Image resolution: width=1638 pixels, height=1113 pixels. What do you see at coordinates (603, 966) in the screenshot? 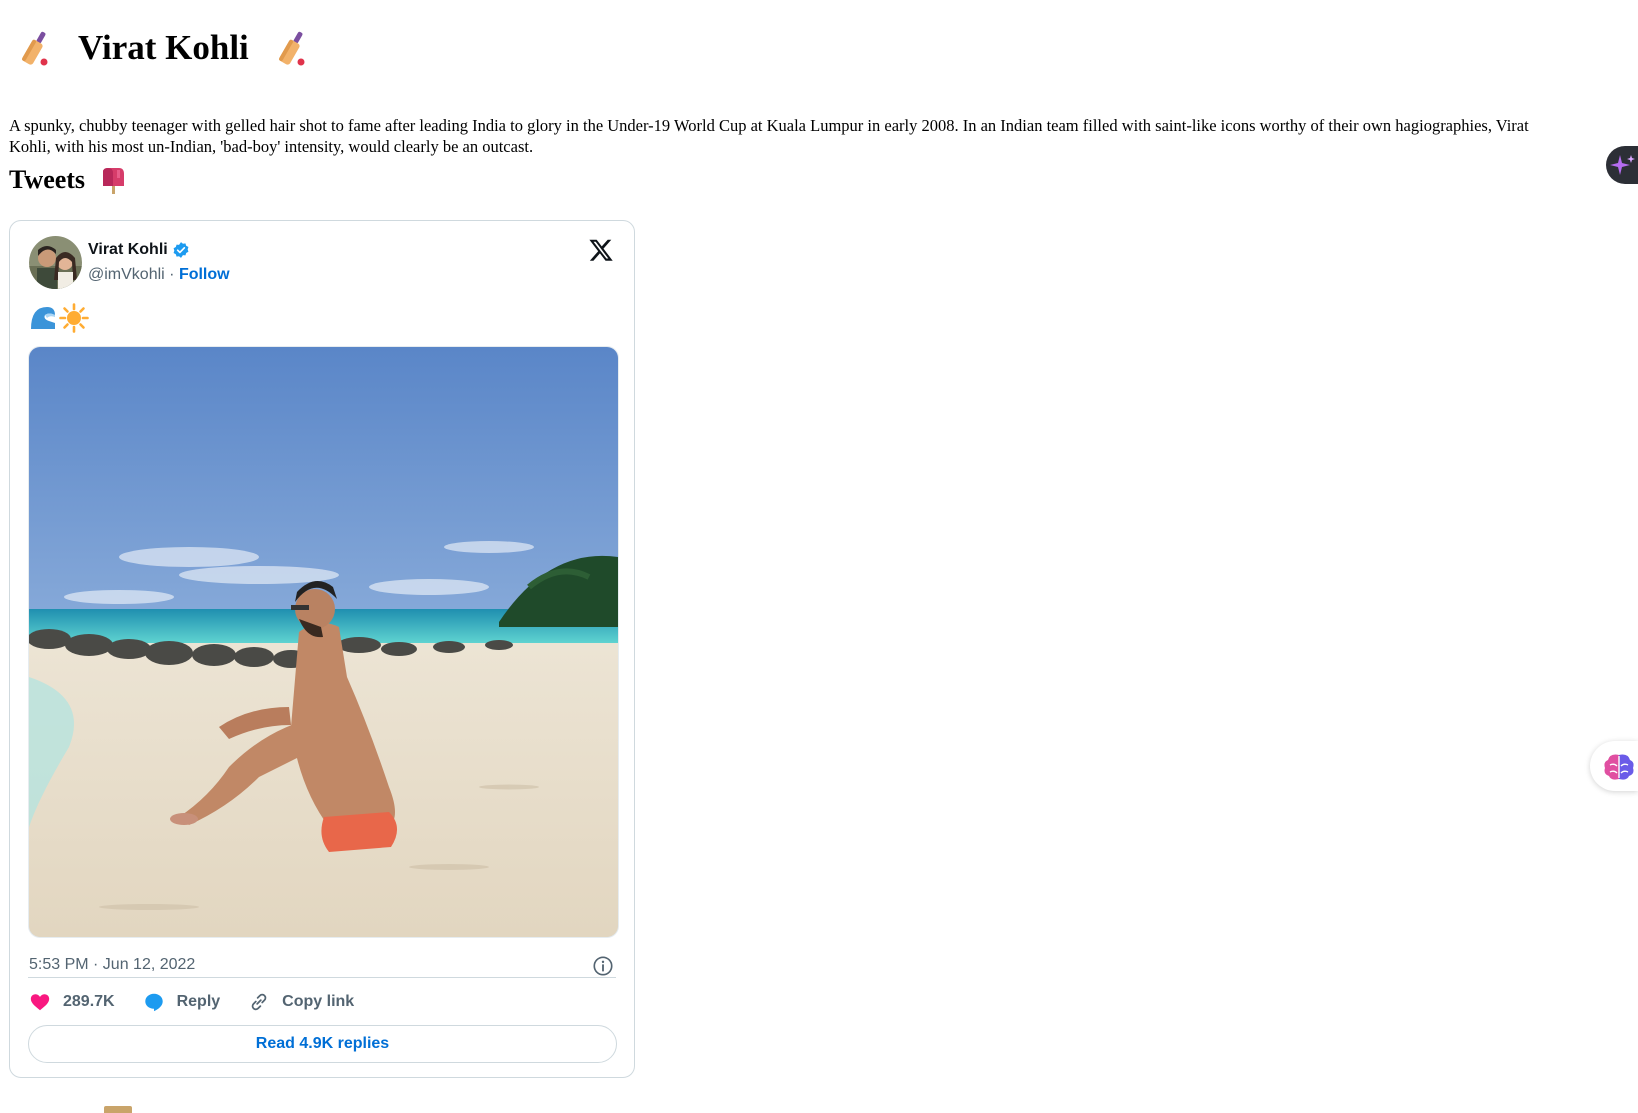
I see `info-icon` at bounding box center [603, 966].